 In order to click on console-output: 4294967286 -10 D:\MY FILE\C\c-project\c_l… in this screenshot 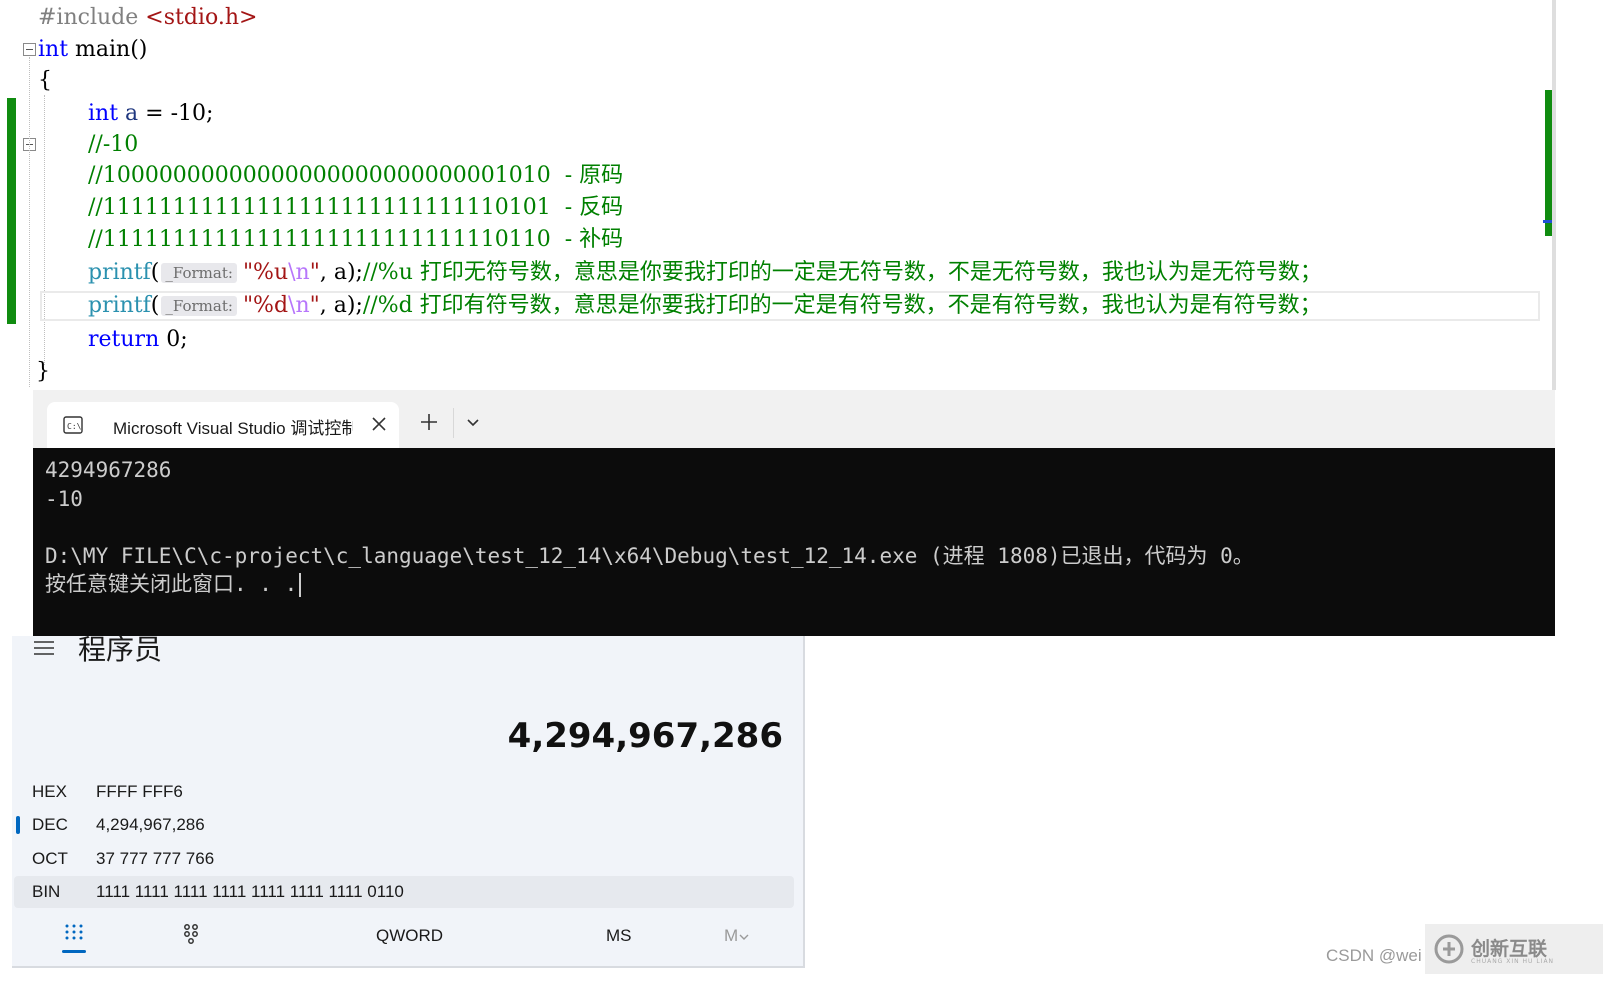, I will do `click(649, 527)`.